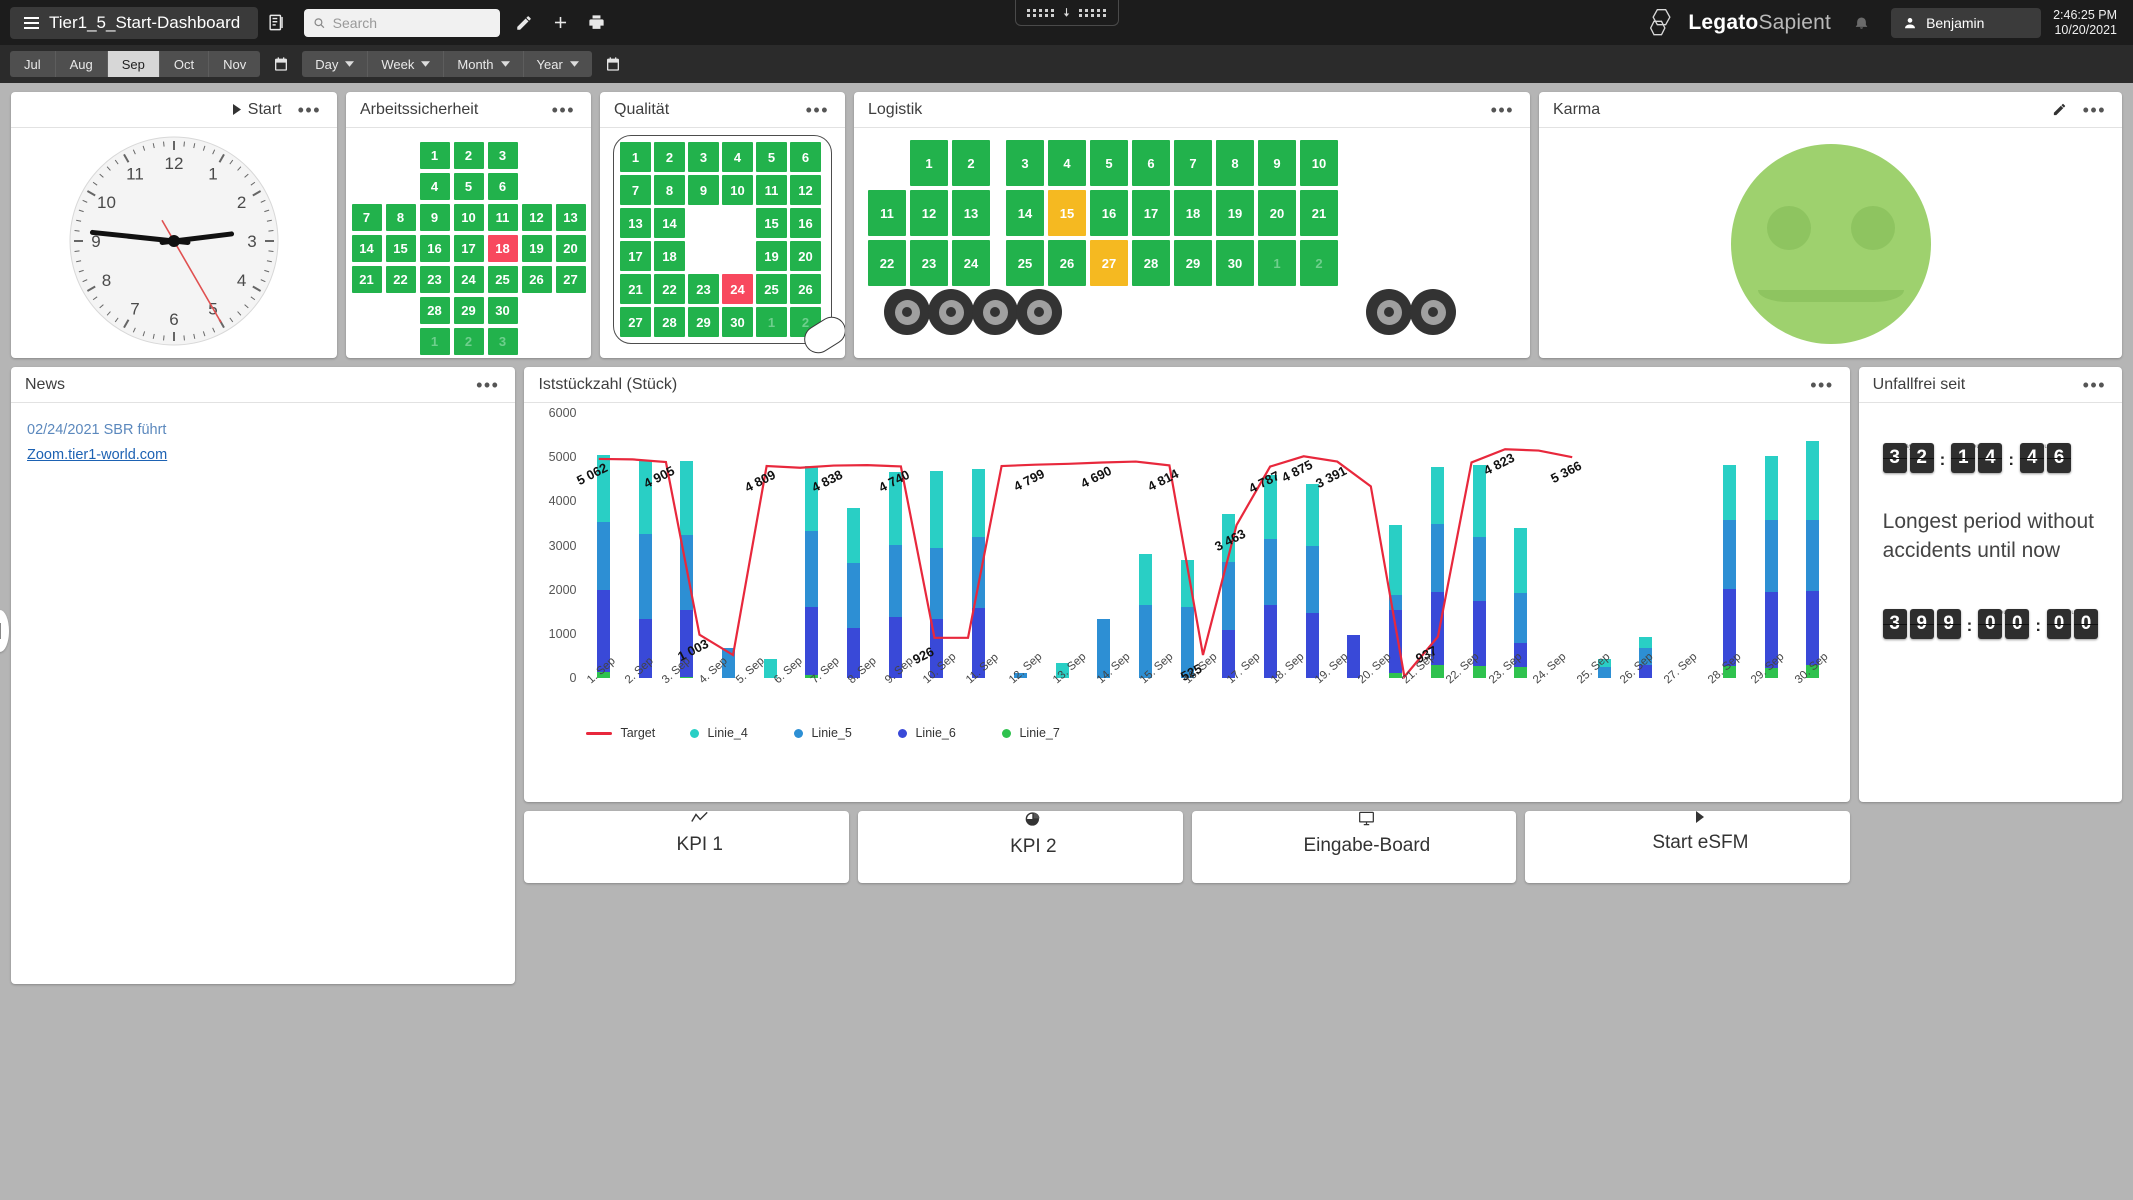 This screenshot has height=1200, width=2133. Describe the element at coordinates (1319, 163) in the screenshot. I see `grid-cell-10: 10` at that location.